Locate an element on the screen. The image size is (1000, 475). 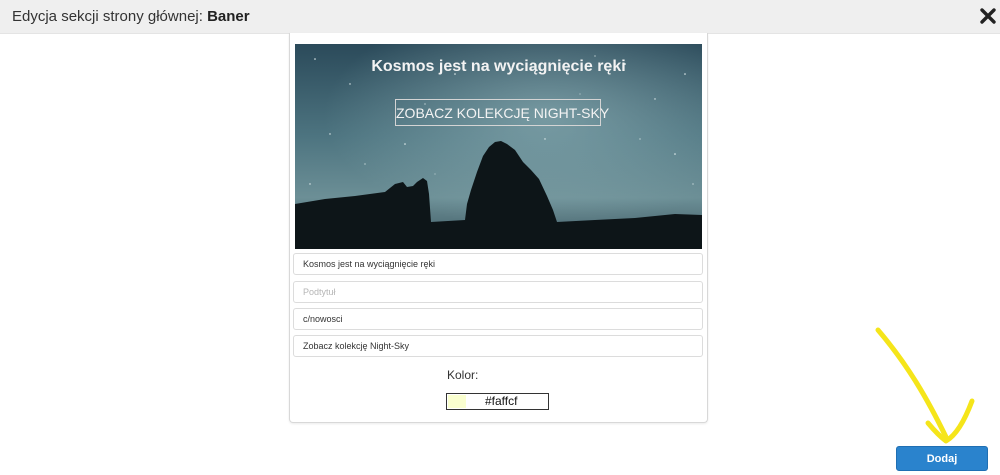
annotation-arrow-icon is located at coordinates (925, 385).